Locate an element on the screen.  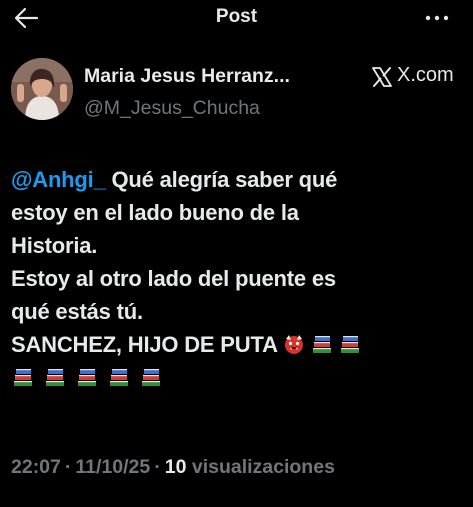
post-metadata: 22:07 · 11/10/25 · 10 visualizaciones is located at coordinates (173, 467).